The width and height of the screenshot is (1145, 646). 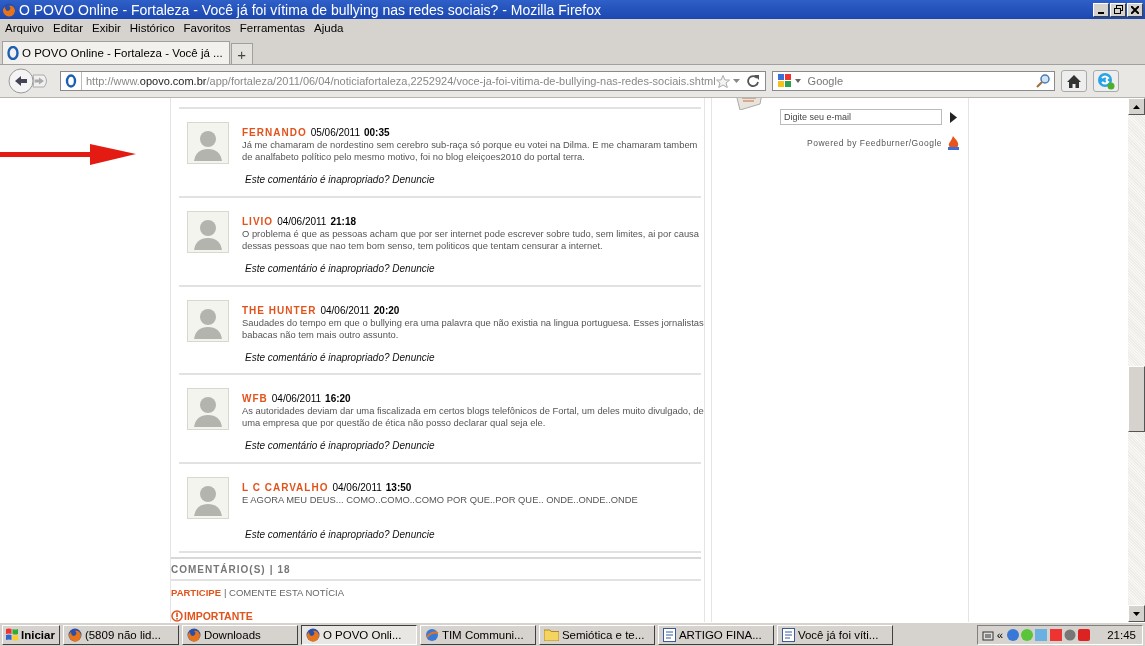 What do you see at coordinates (154, 28) in the screenshot?
I see `menu-item: Histórico` at bounding box center [154, 28].